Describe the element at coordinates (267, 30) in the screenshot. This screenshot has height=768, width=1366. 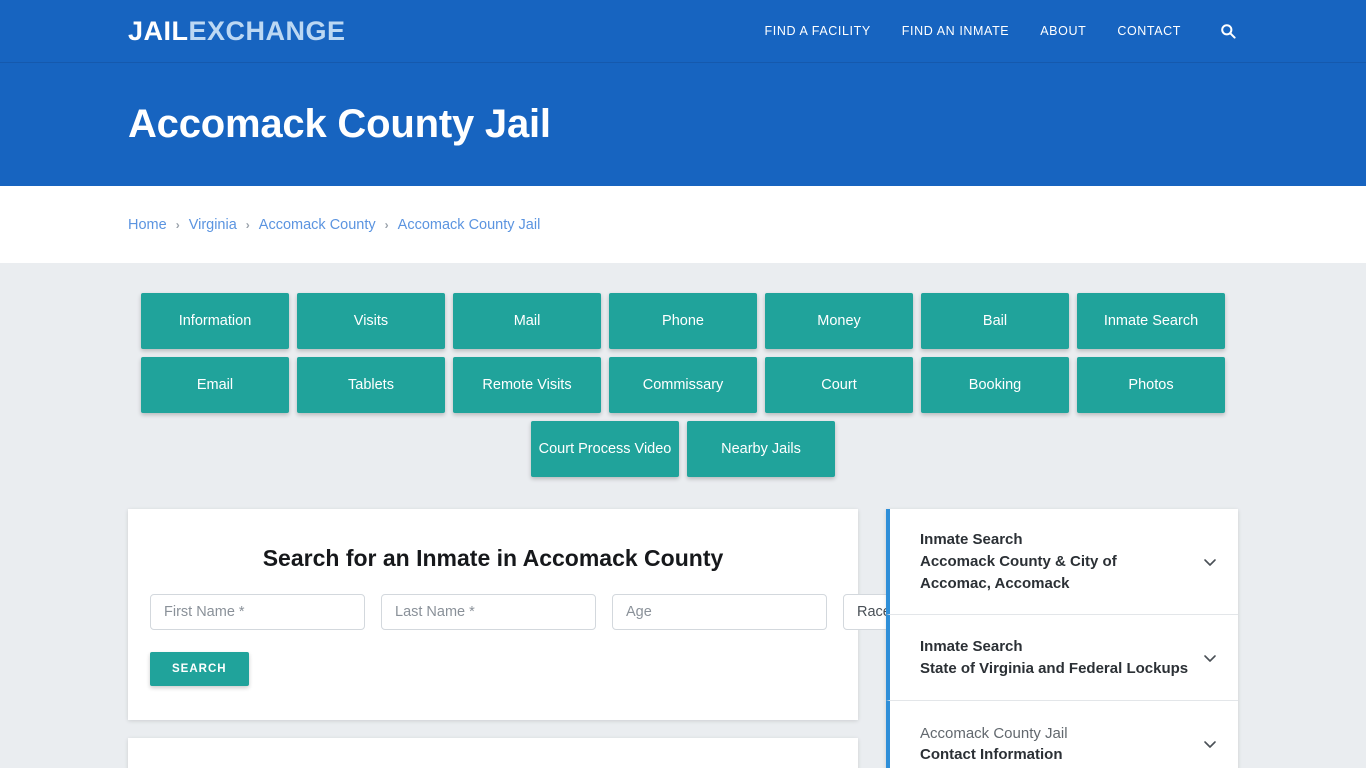
I see `logo-text-secondary: EXCHANGE` at that location.